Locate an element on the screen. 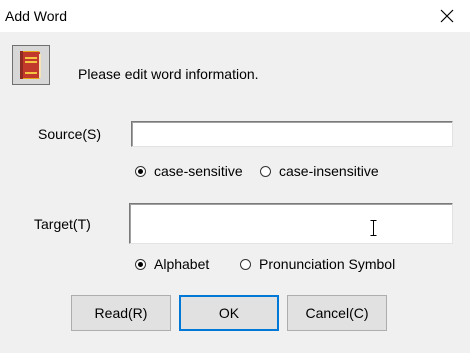 Image resolution: width=470 pixels, height=353 pixels. target-input is located at coordinates (291, 223).